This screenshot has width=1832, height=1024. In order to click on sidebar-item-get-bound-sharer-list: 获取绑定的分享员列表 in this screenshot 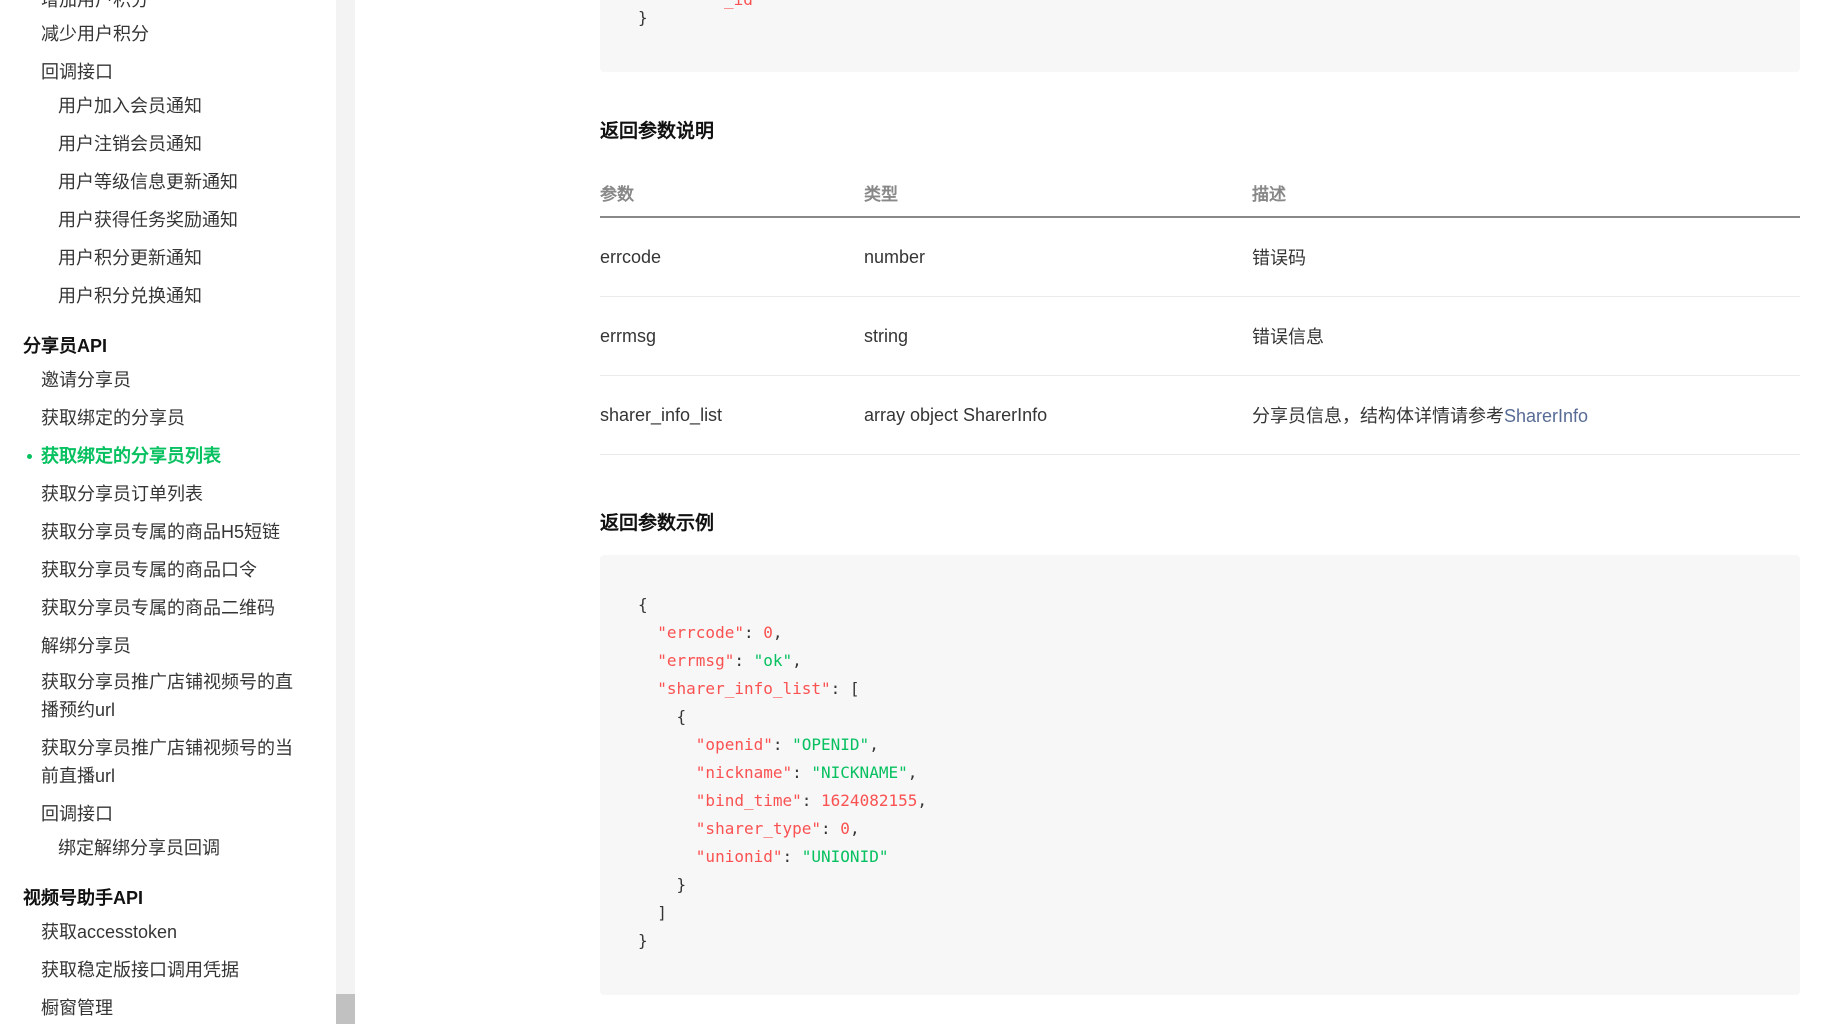, I will do `click(124, 456)`.